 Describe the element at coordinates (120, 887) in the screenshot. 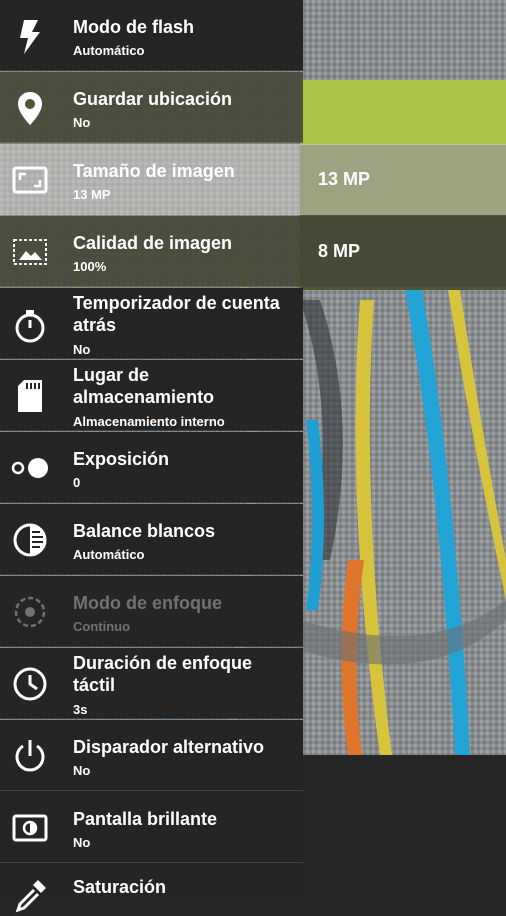

I see `setting-title: Saturación` at that location.